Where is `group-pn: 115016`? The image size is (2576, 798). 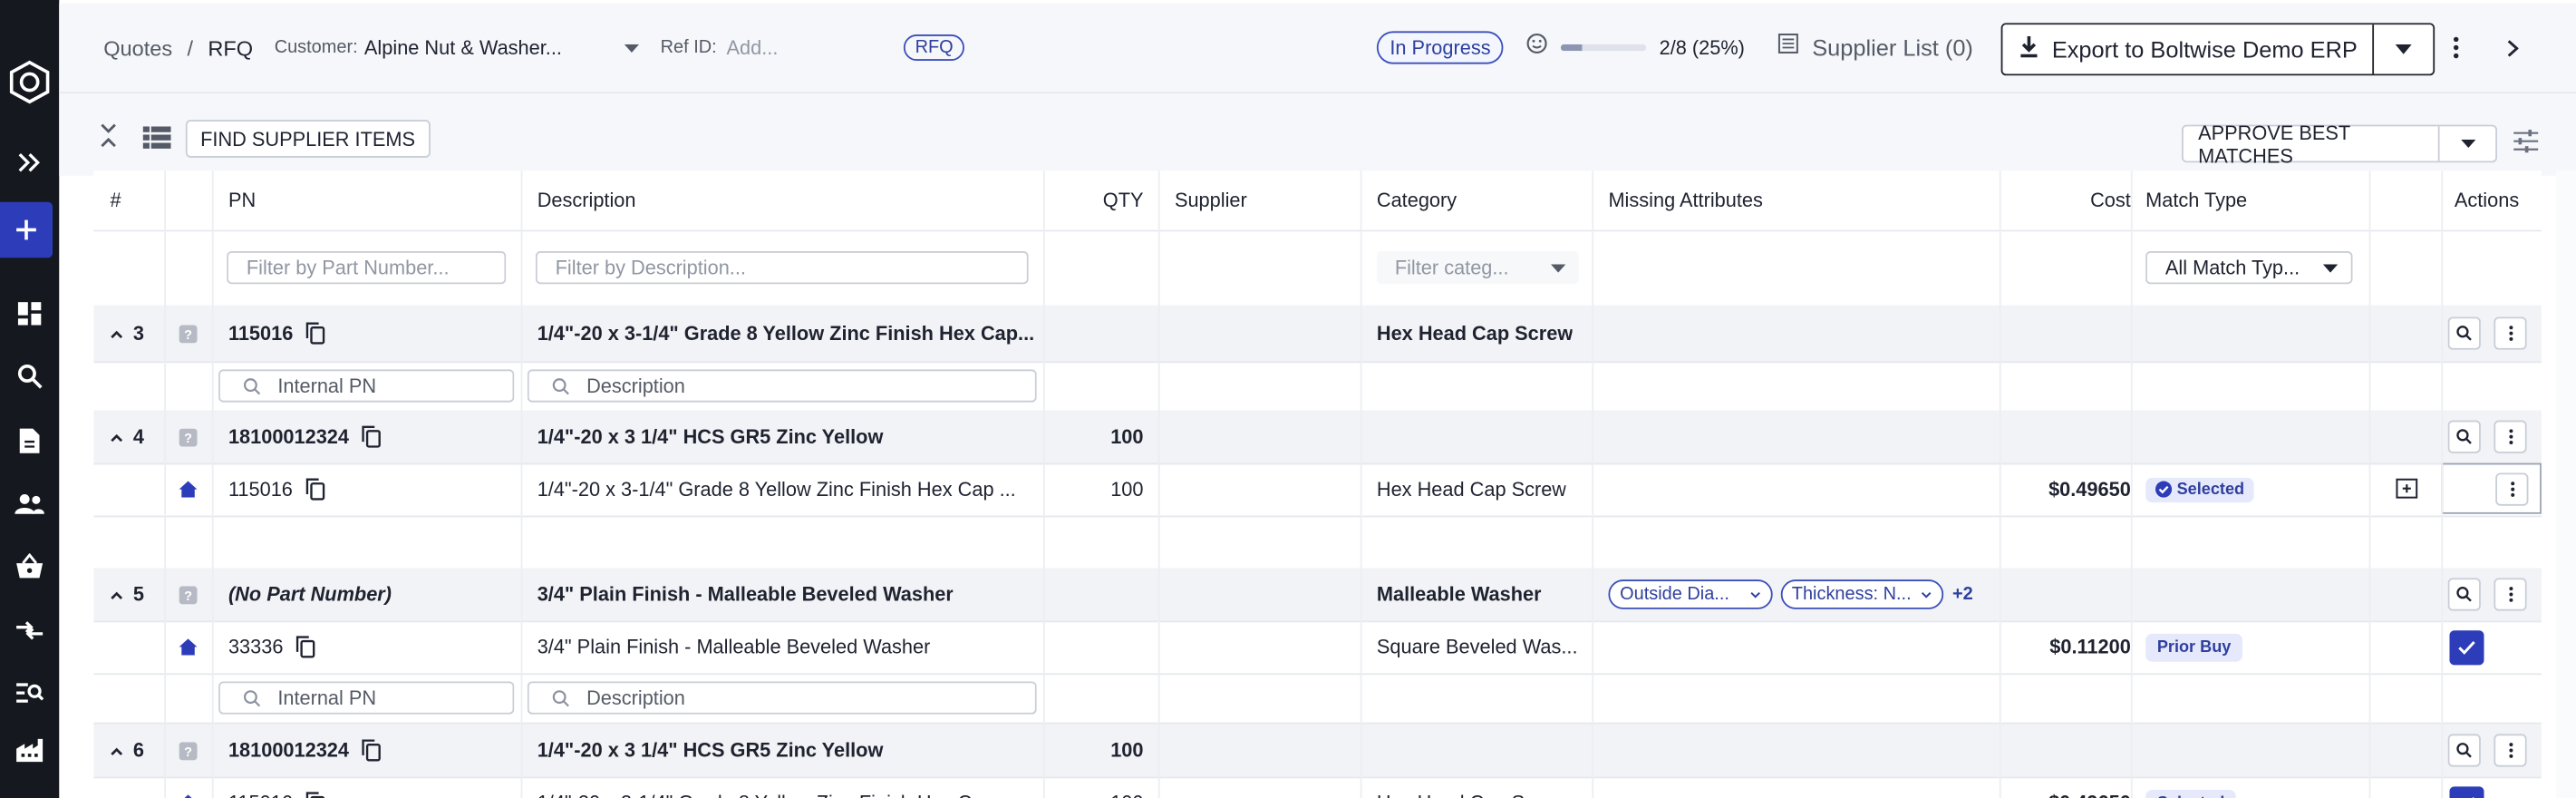 group-pn: 115016 is located at coordinates (261, 333).